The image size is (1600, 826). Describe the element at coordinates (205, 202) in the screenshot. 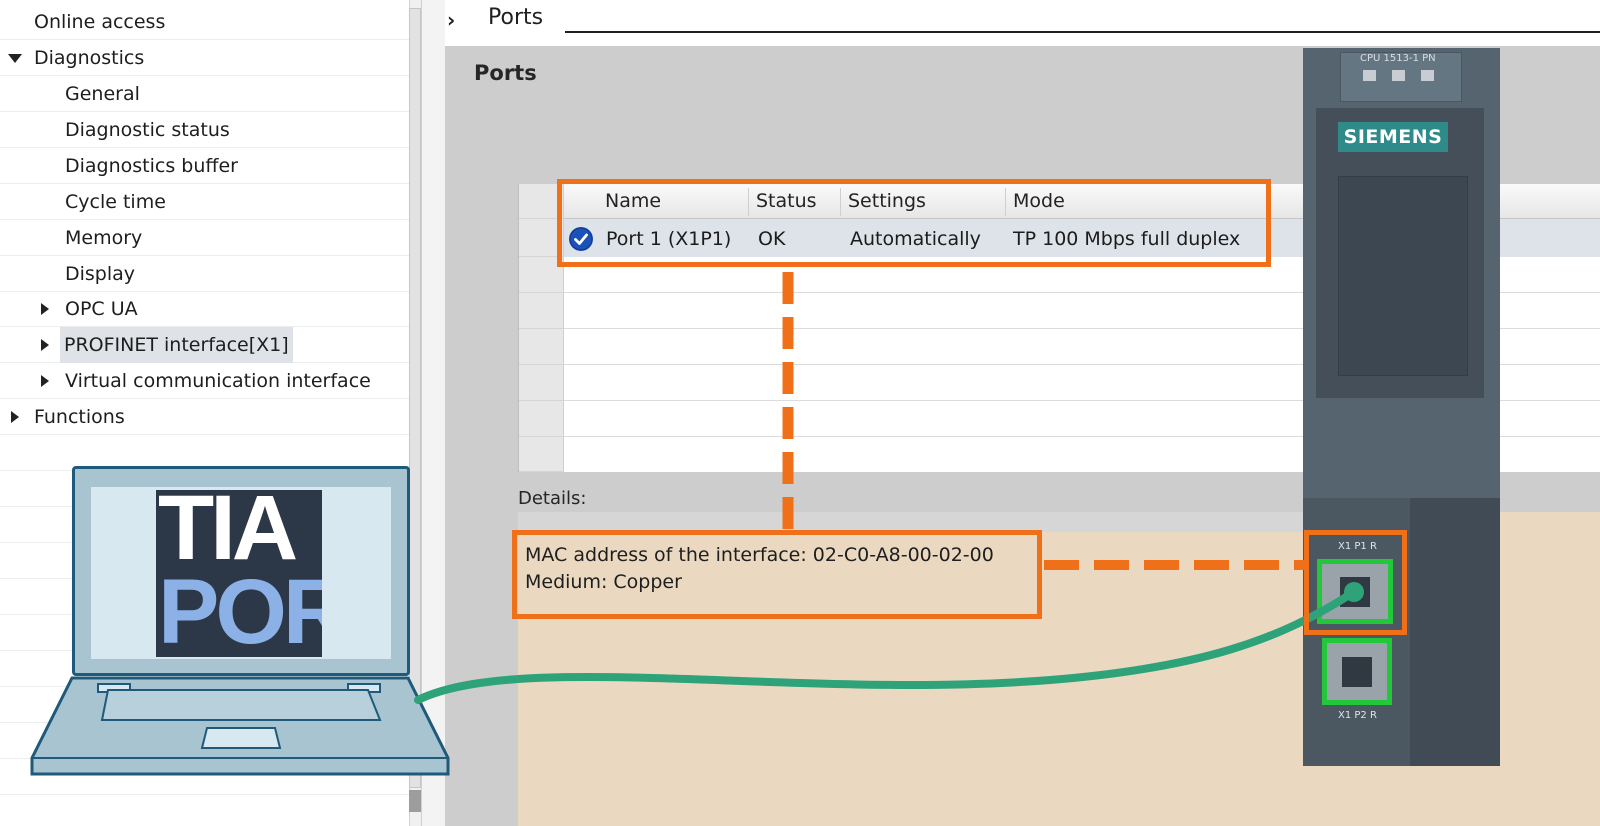

I see `nav-item-cycle-time: Cycle time` at that location.